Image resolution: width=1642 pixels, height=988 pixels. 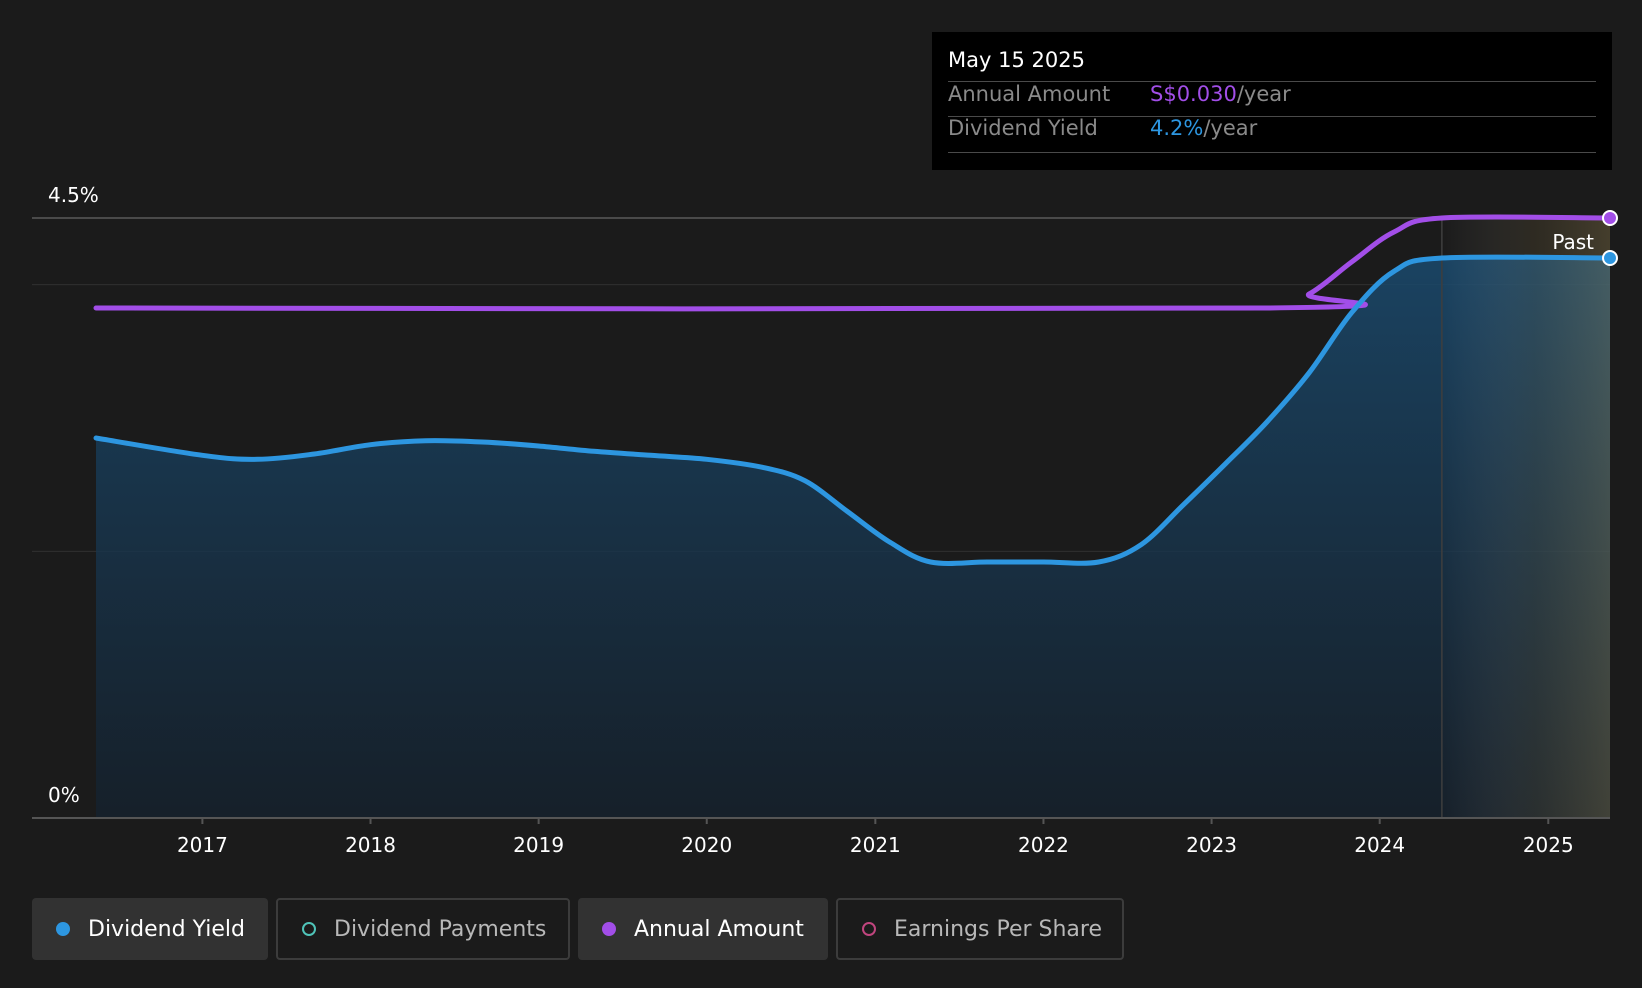 I want to click on x-tick-label: 2017, so click(x=202, y=845).